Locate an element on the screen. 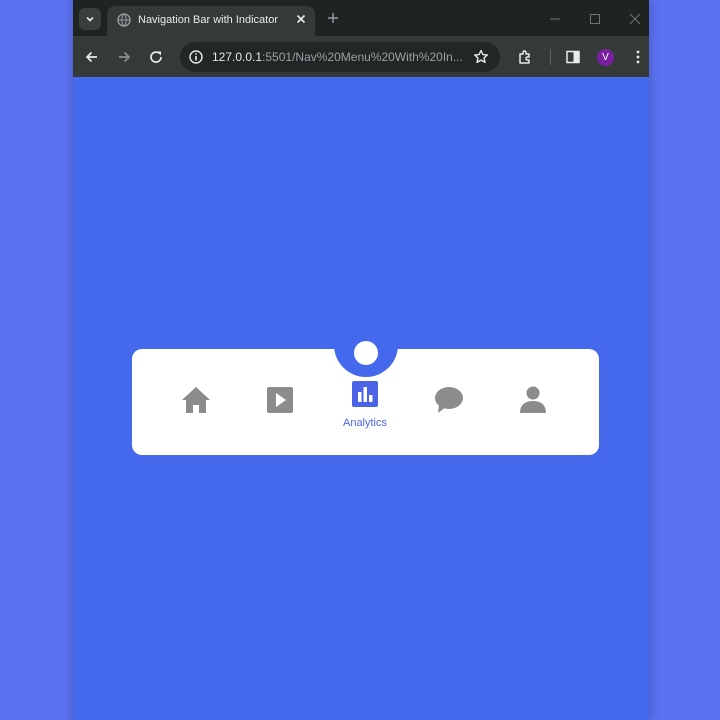 The height and width of the screenshot is (720, 720). maximize-icon is located at coordinates (595, 19).